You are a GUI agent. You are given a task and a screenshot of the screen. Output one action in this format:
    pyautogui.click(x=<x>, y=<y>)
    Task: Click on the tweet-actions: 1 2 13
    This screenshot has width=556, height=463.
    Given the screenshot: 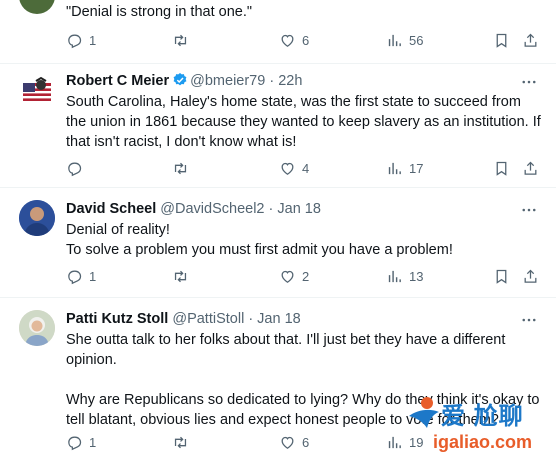 What is the action you would take?
    pyautogui.click(x=305, y=276)
    